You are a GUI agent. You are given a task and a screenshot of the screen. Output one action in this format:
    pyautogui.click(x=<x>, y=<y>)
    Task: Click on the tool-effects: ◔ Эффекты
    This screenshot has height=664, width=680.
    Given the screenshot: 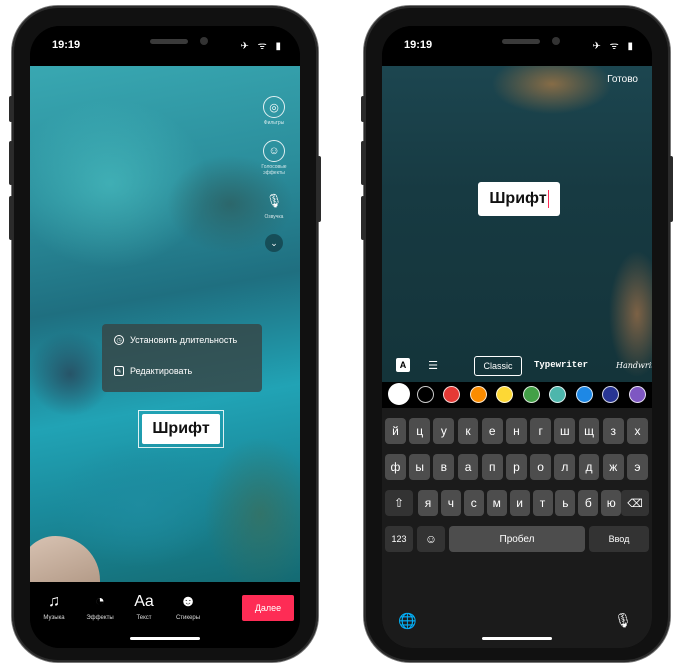 What is the action you would take?
    pyautogui.click(x=100, y=606)
    